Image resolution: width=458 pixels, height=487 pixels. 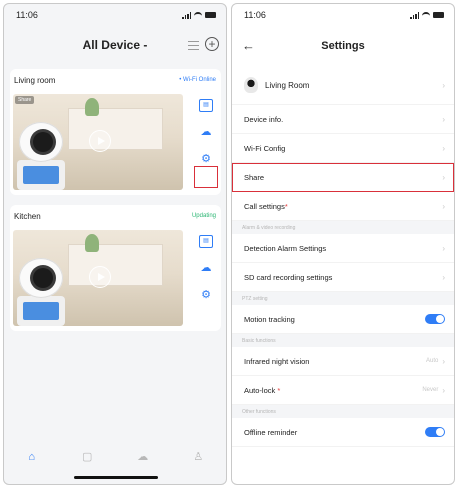 I want to click on device-status: • Wi-Fi Online, so click(x=197, y=80).